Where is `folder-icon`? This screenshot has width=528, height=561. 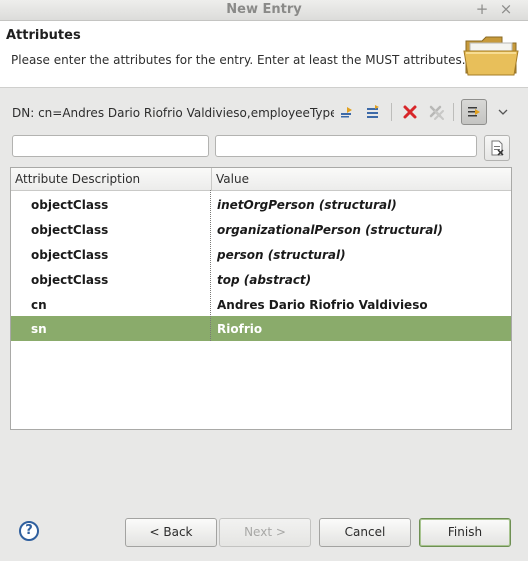 folder-icon is located at coordinates (491, 54).